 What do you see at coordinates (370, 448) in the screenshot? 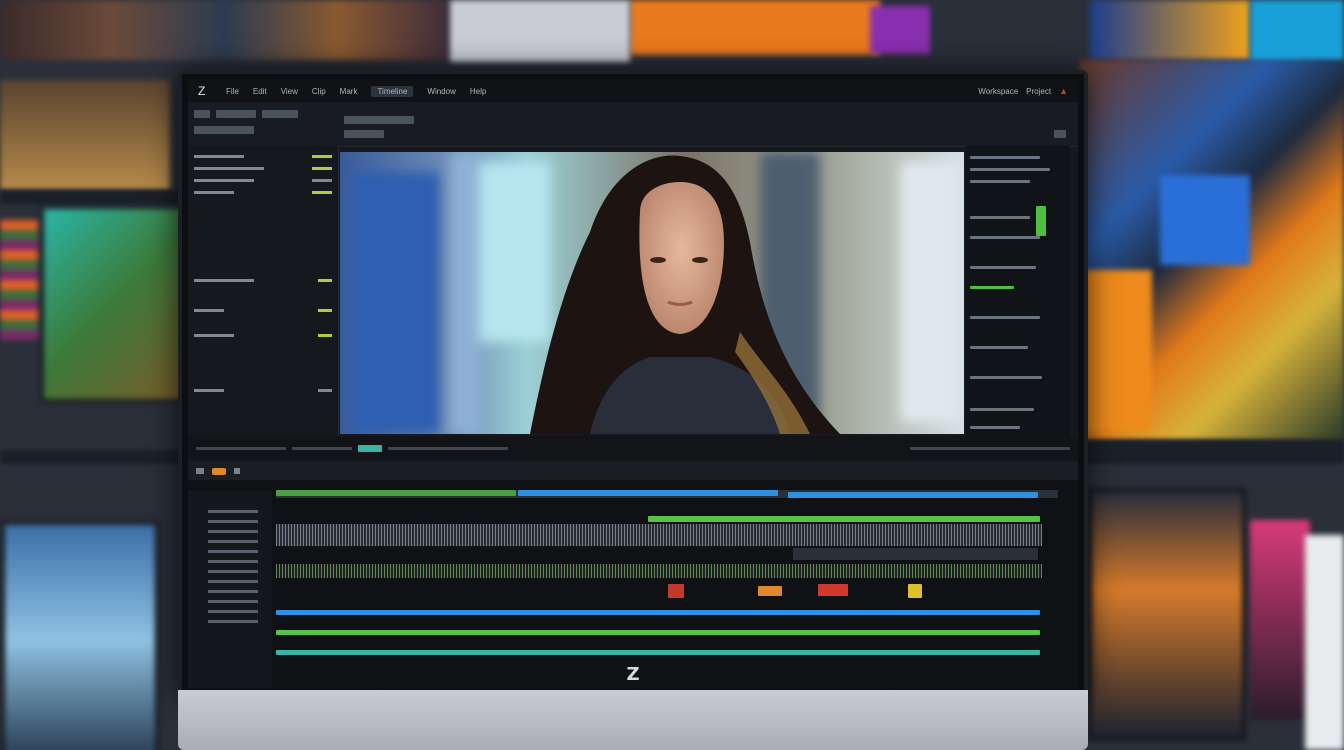
I see `playhead-marker` at bounding box center [370, 448].